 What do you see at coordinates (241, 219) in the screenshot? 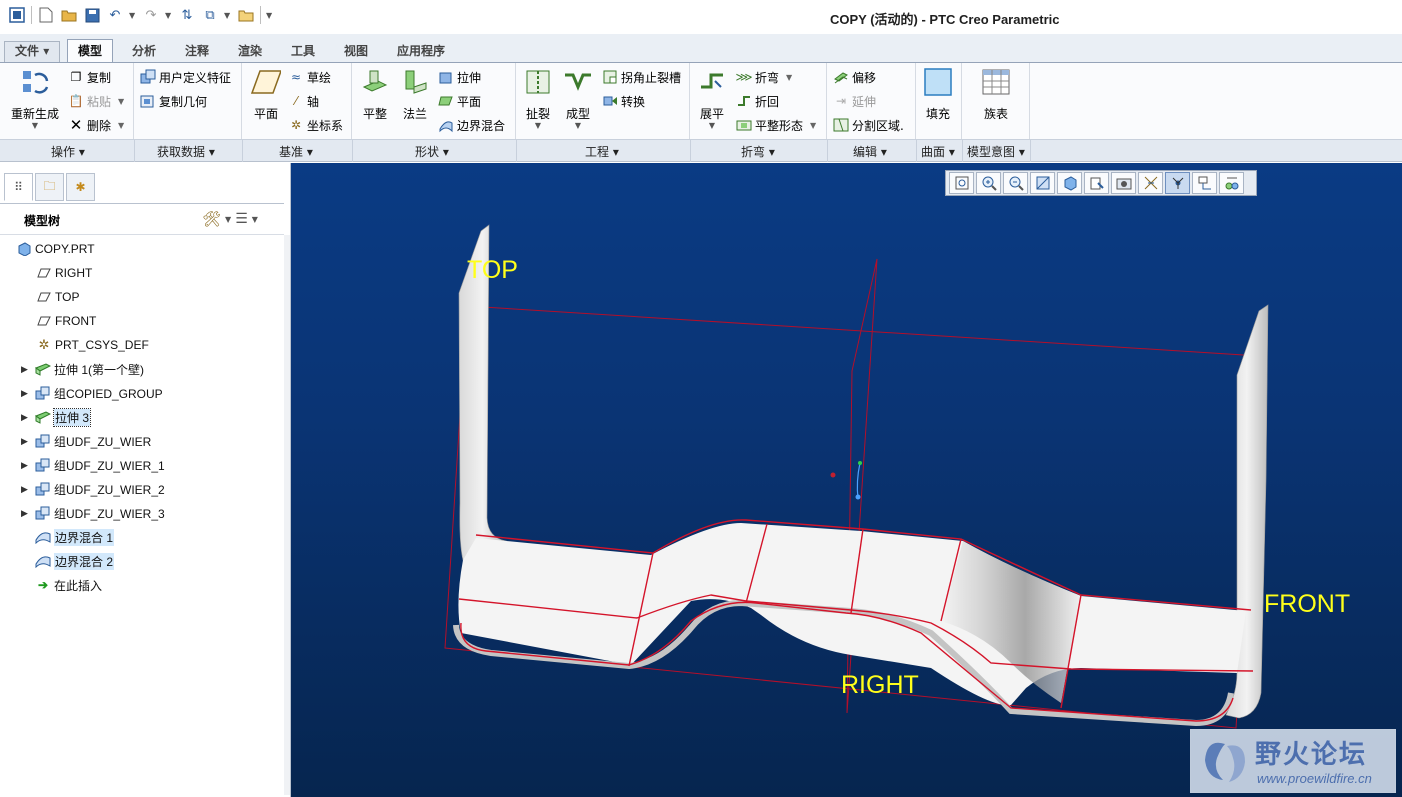
I see `show-list-icon: ☰` at bounding box center [241, 219].